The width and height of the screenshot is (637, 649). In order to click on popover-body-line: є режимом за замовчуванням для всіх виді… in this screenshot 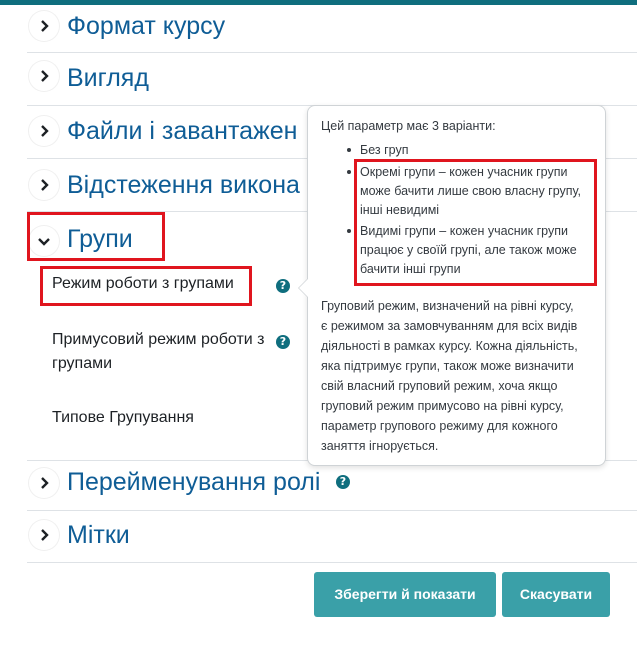, I will do `click(449, 326)`.